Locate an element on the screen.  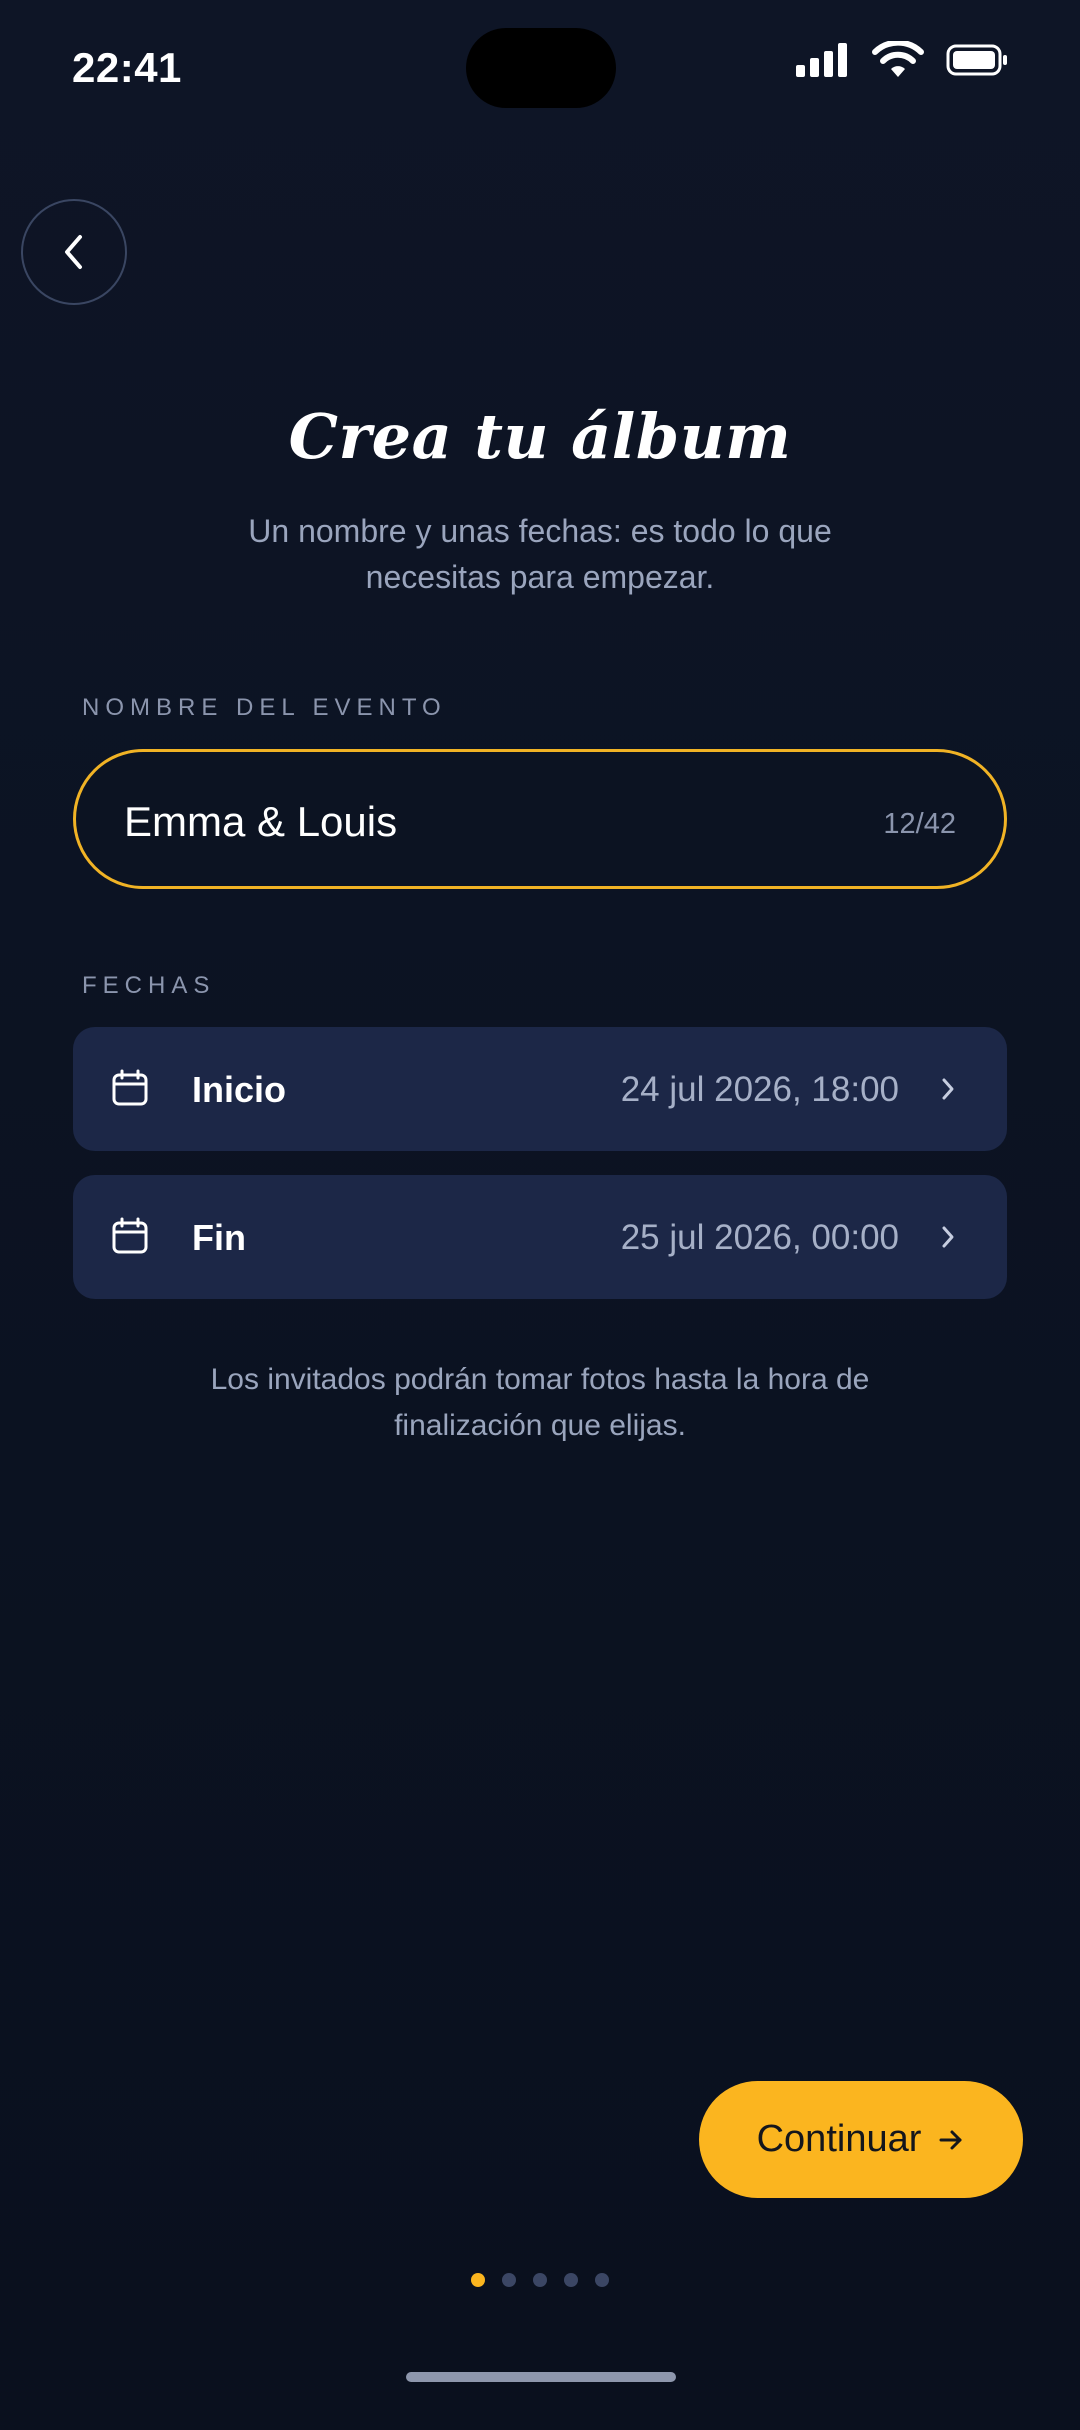
arrow-right-icon is located at coordinates (950, 2139).